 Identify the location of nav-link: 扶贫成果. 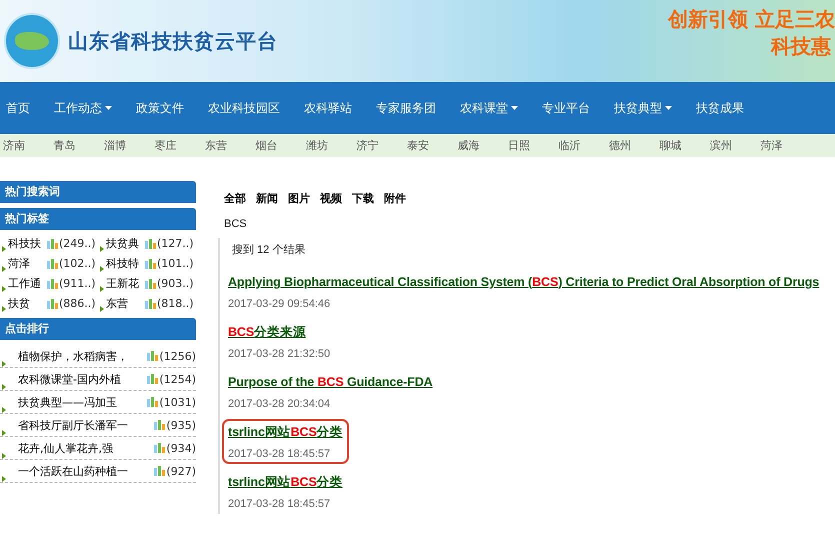
(722, 108).